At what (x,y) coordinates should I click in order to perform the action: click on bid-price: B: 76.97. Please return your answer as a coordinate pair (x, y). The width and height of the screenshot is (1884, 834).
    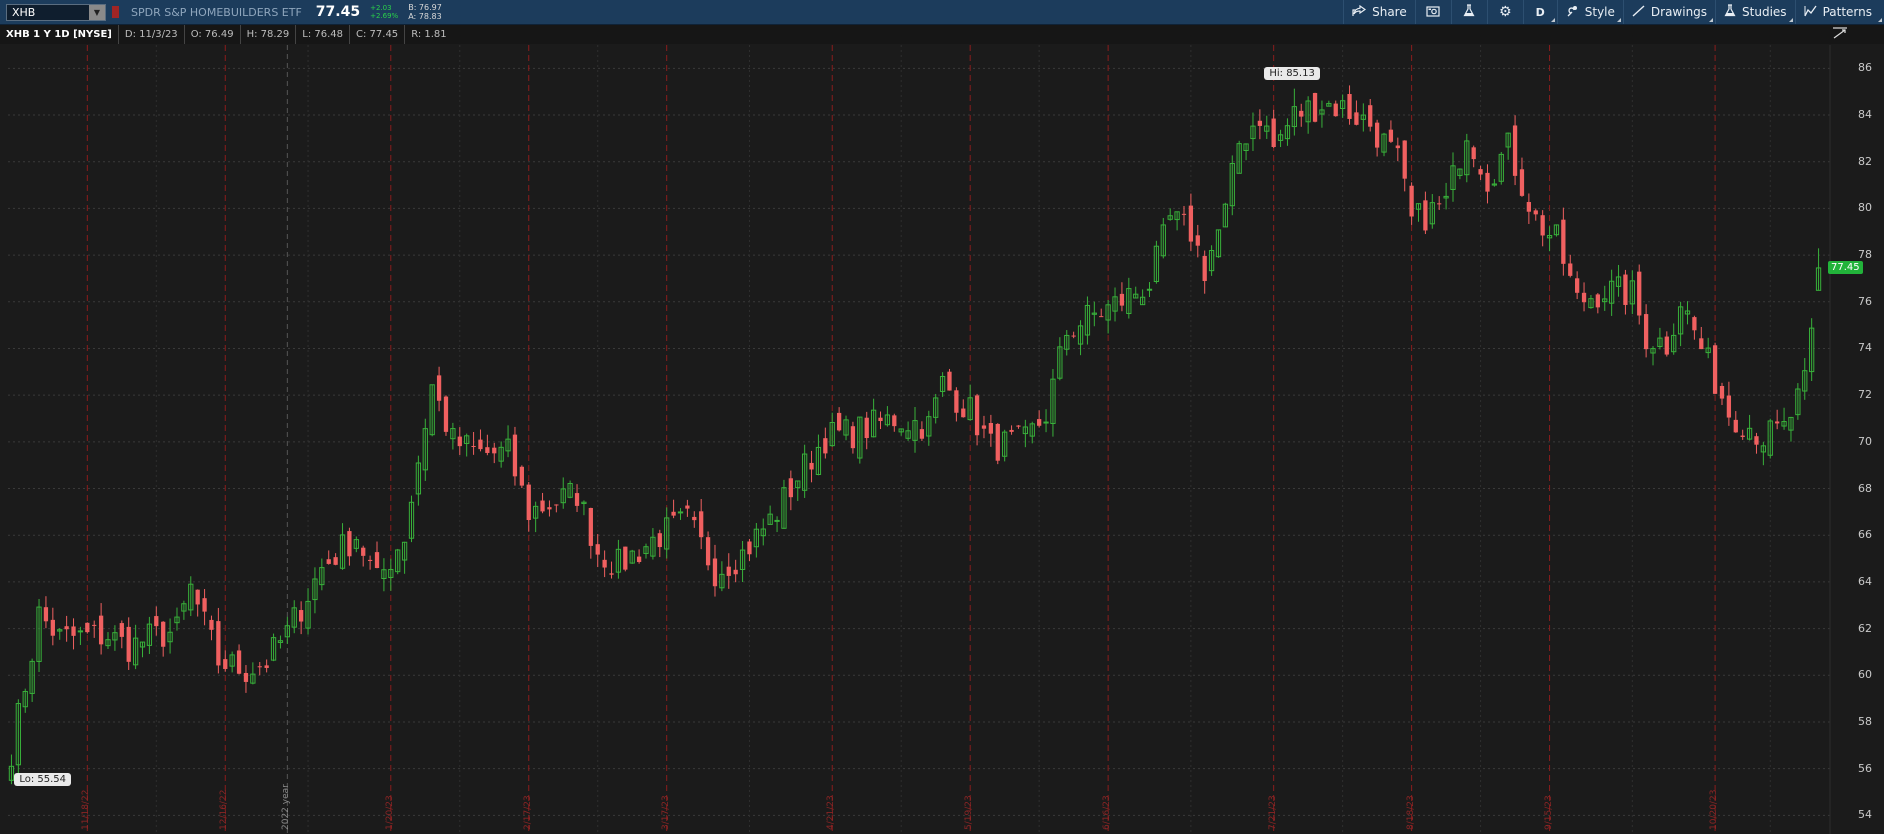
    Looking at the image, I should click on (425, 7).